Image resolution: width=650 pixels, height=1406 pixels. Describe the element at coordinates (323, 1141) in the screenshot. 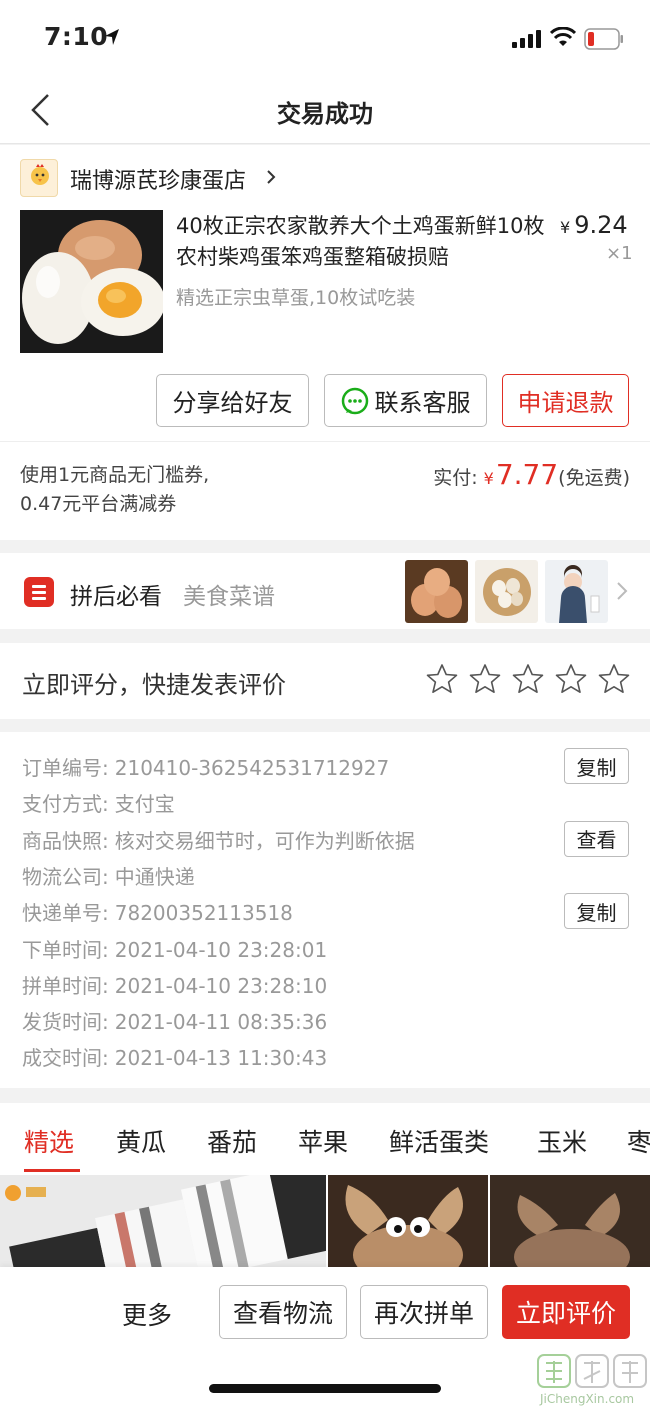

I see `category-tab: 苹果` at that location.